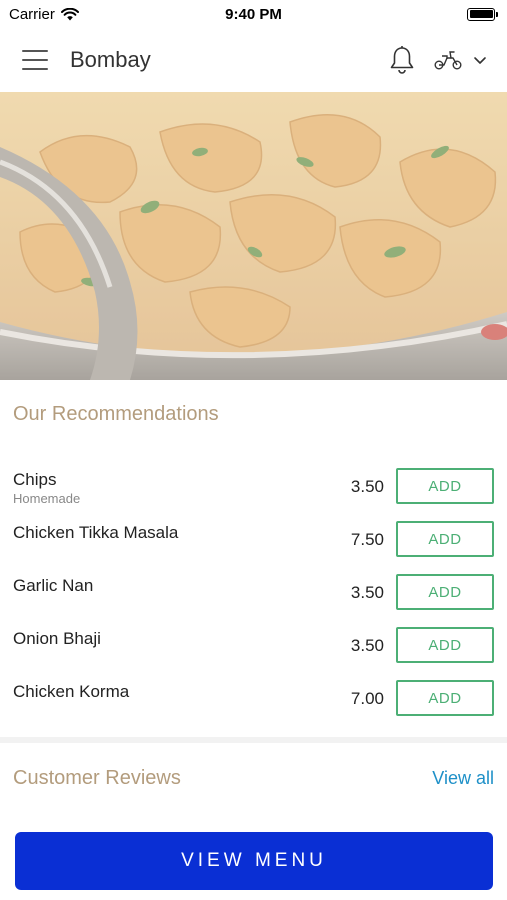  I want to click on item-name: Onion Bhaji, so click(57, 638).